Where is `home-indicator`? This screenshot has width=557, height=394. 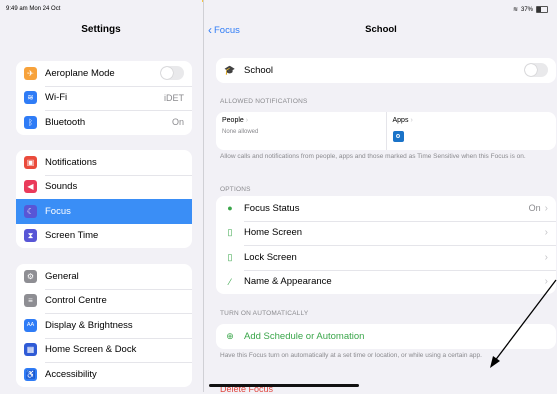
home-indicator is located at coordinates (284, 385).